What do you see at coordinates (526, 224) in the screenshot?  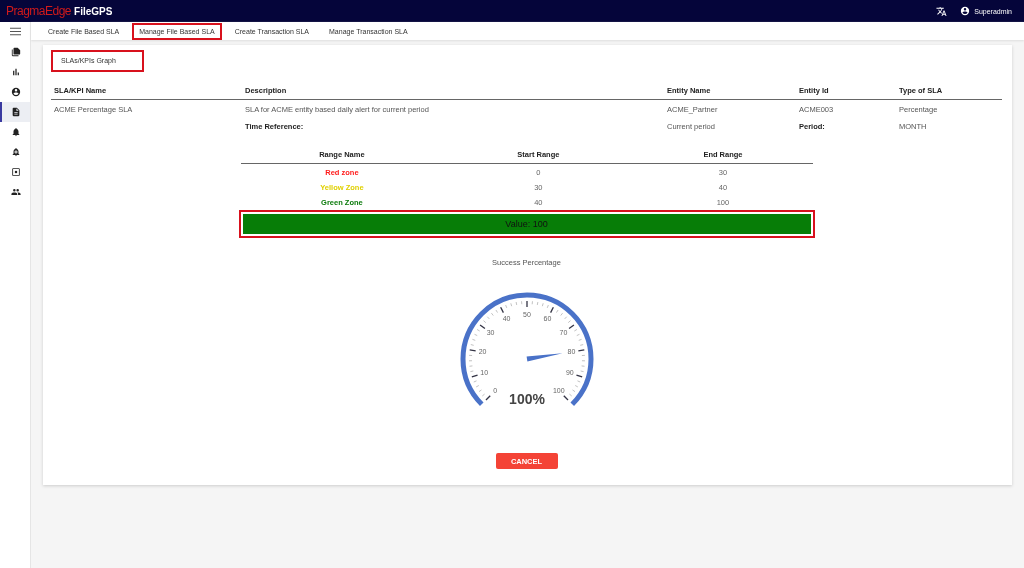 I see `value-bar: Value: 100` at bounding box center [526, 224].